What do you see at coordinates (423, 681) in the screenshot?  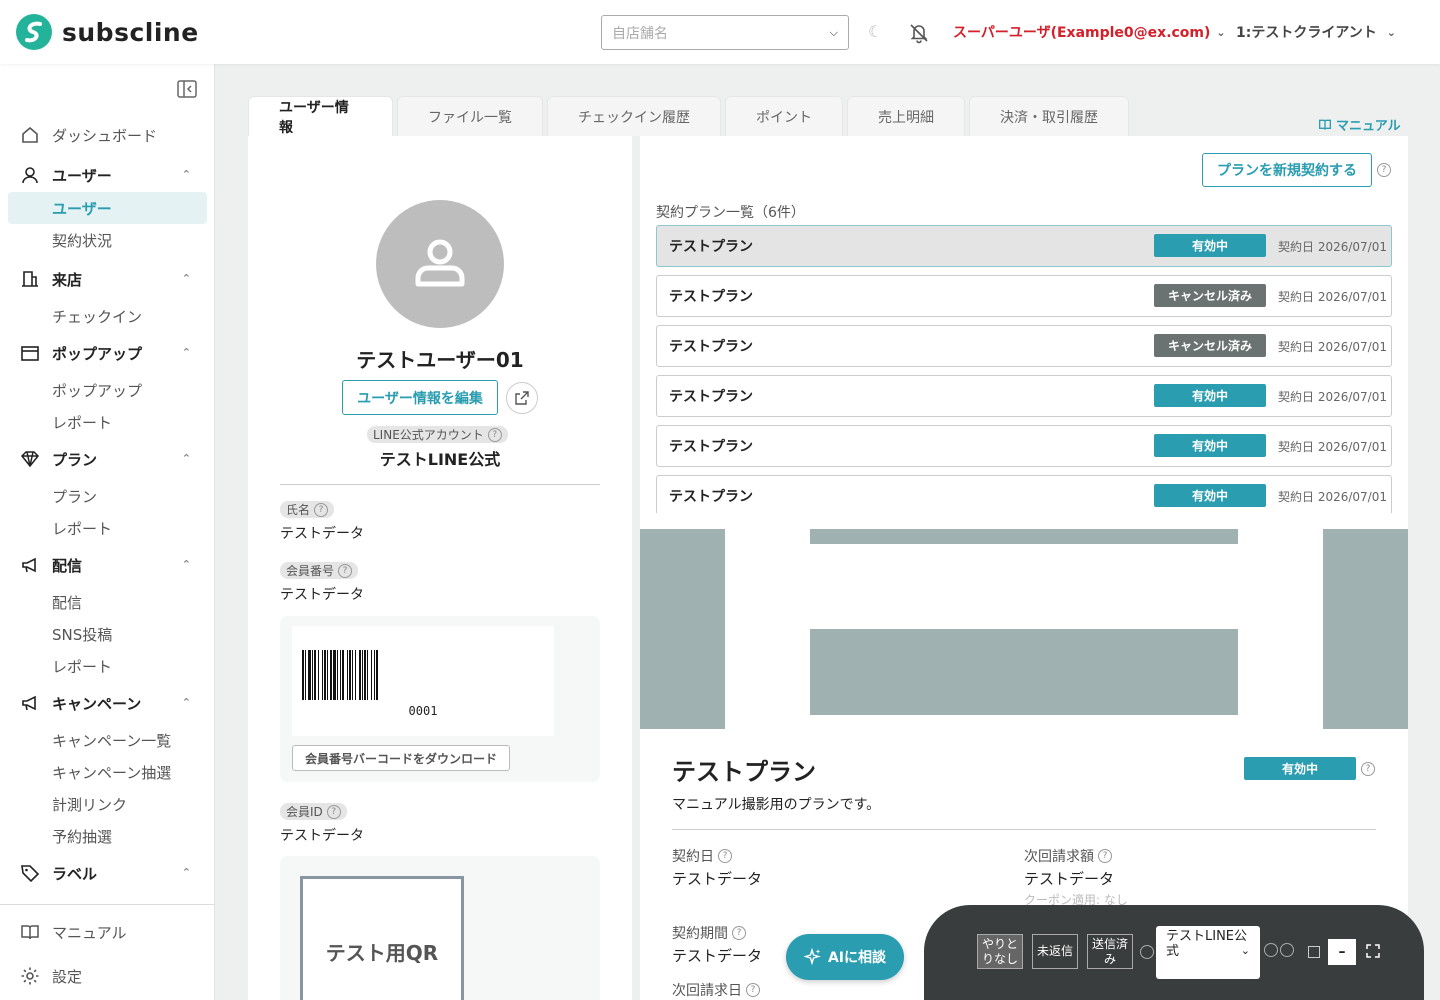 I see `barcode-card: 0001` at bounding box center [423, 681].